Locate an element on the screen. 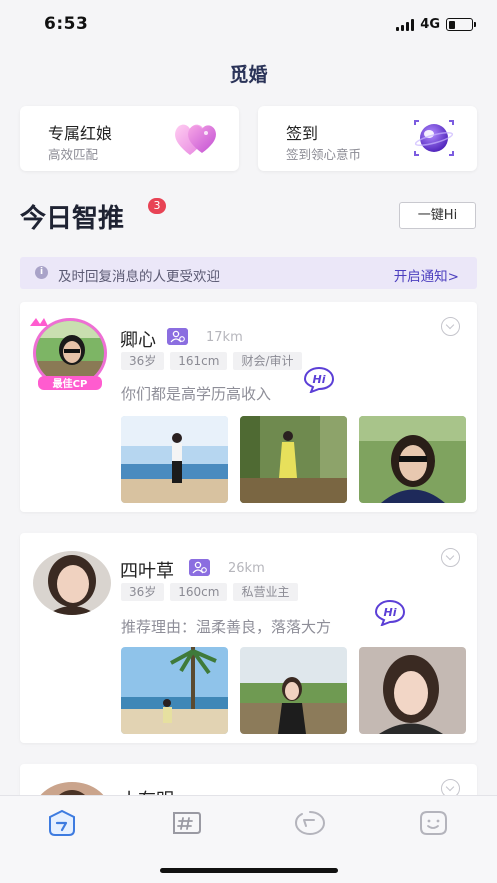 The image size is (497, 883). checkin-subtitle: 签到领心意币 is located at coordinates (324, 154).